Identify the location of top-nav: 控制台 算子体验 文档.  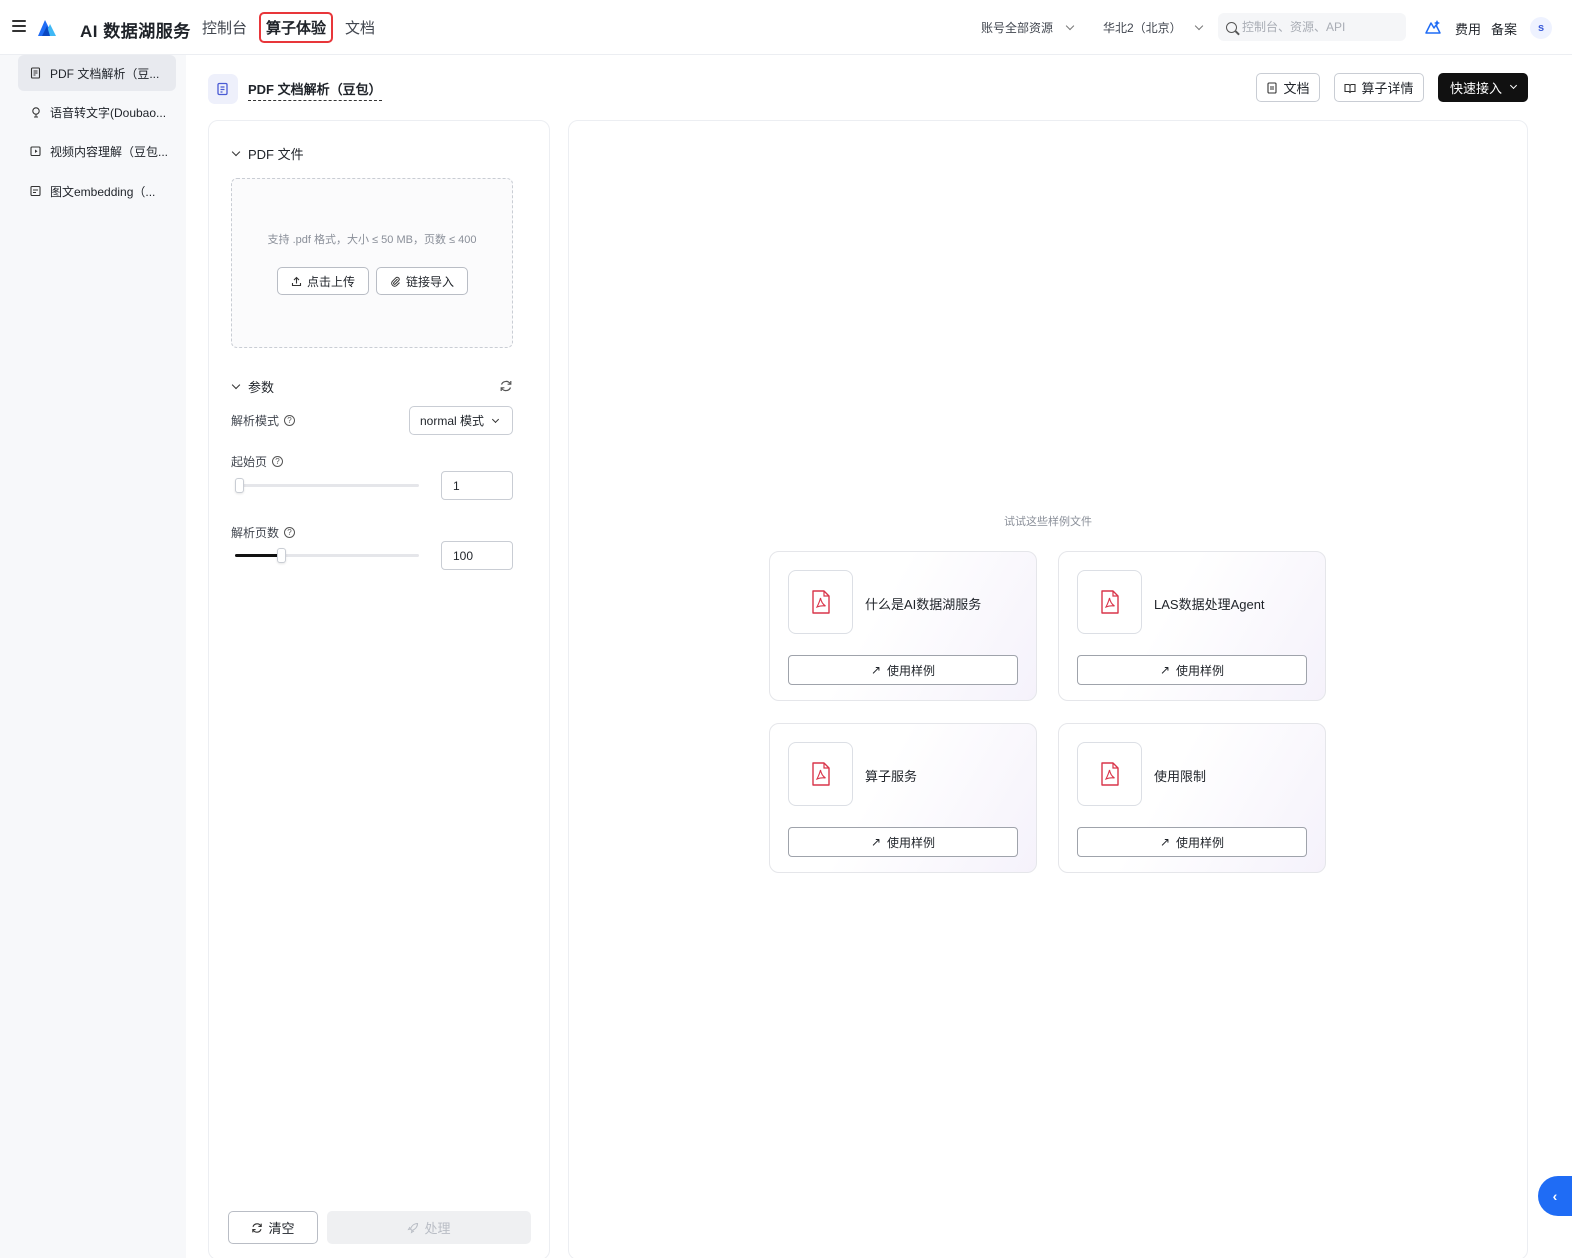
(290, 27).